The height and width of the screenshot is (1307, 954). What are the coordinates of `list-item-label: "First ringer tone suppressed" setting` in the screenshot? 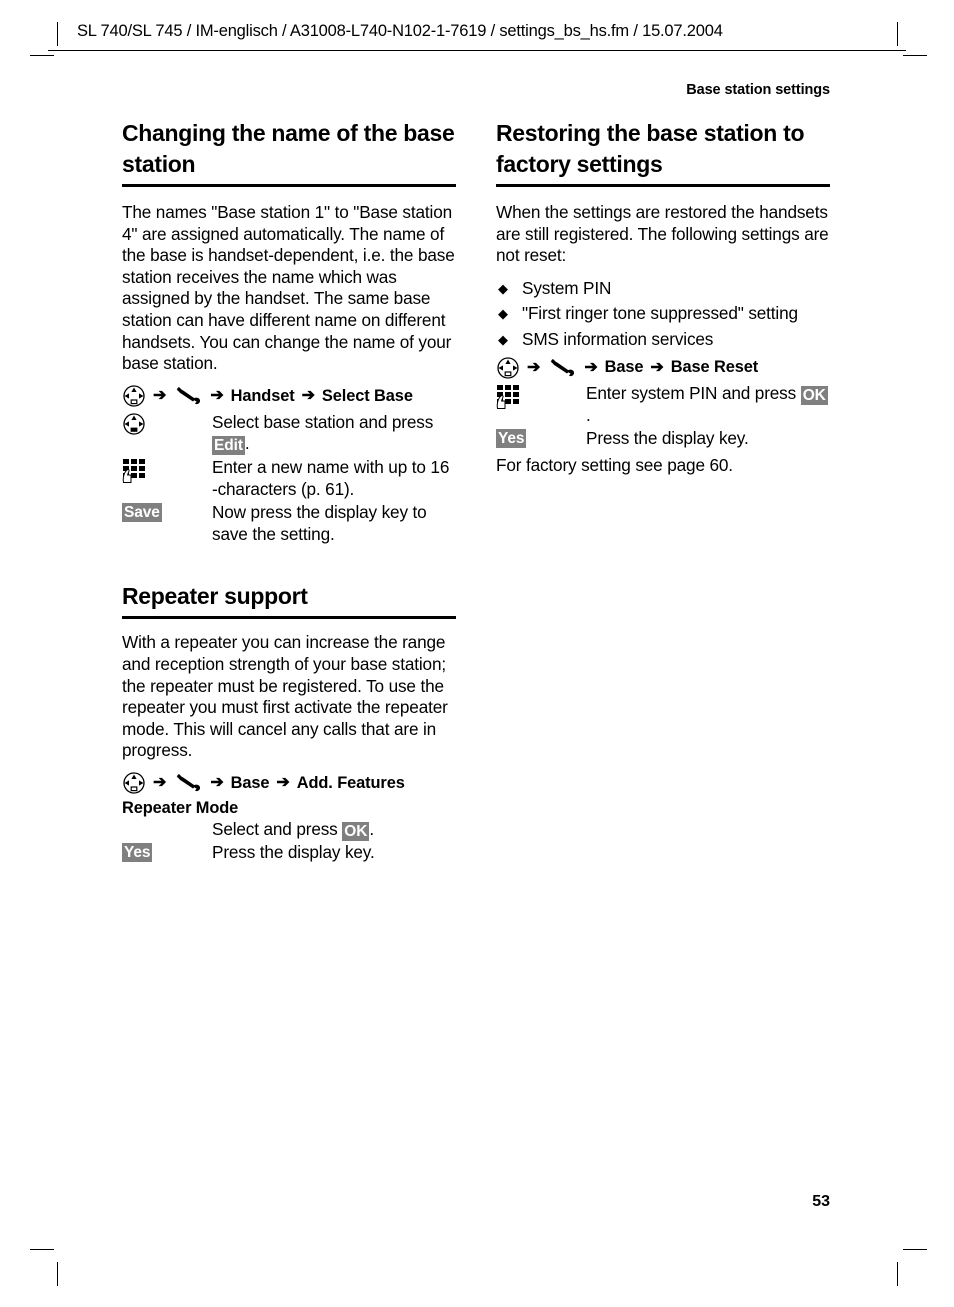 It's located at (660, 313).